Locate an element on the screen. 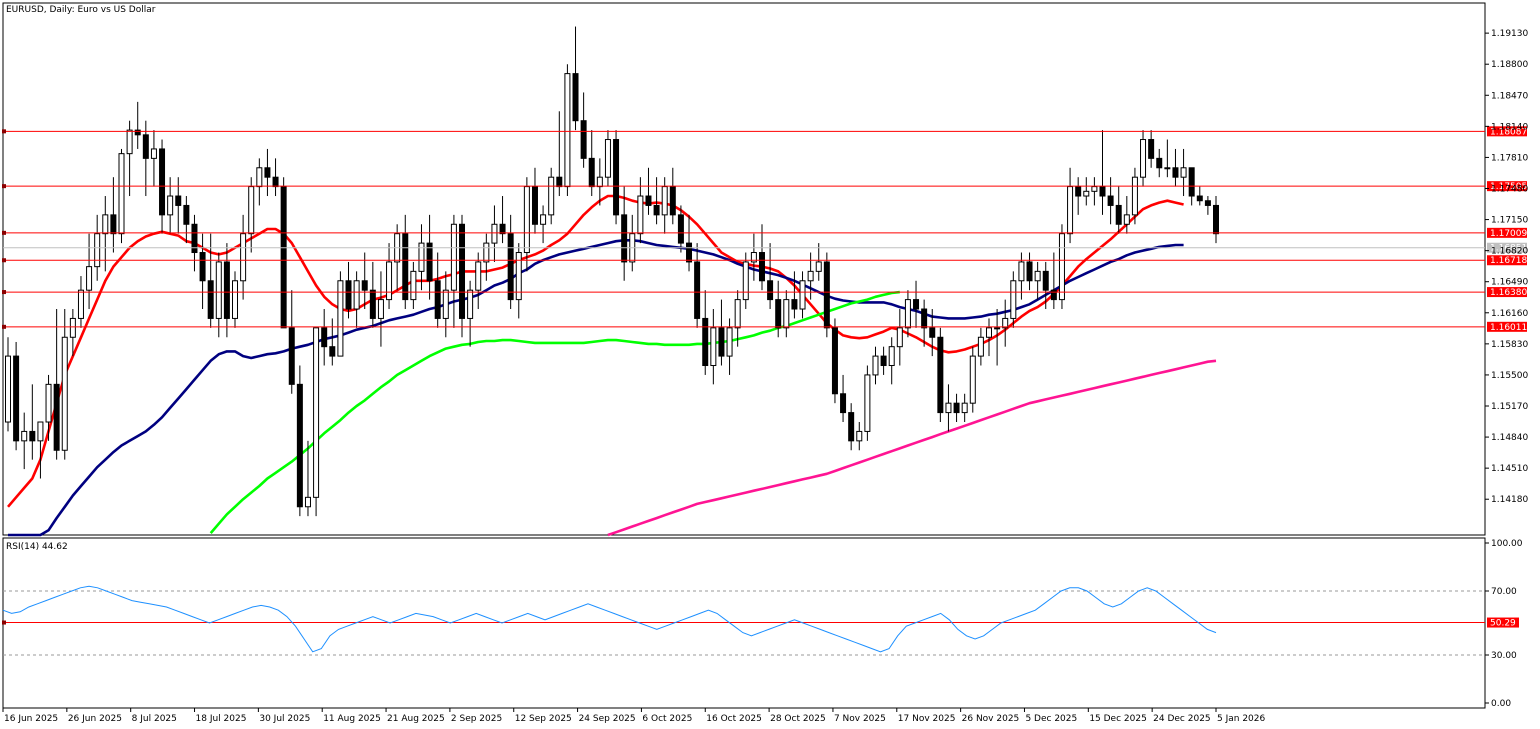 Image resolution: width=1540 pixels, height=729 pixels. price-tick-label: 1.15830 is located at coordinates (1509, 345).